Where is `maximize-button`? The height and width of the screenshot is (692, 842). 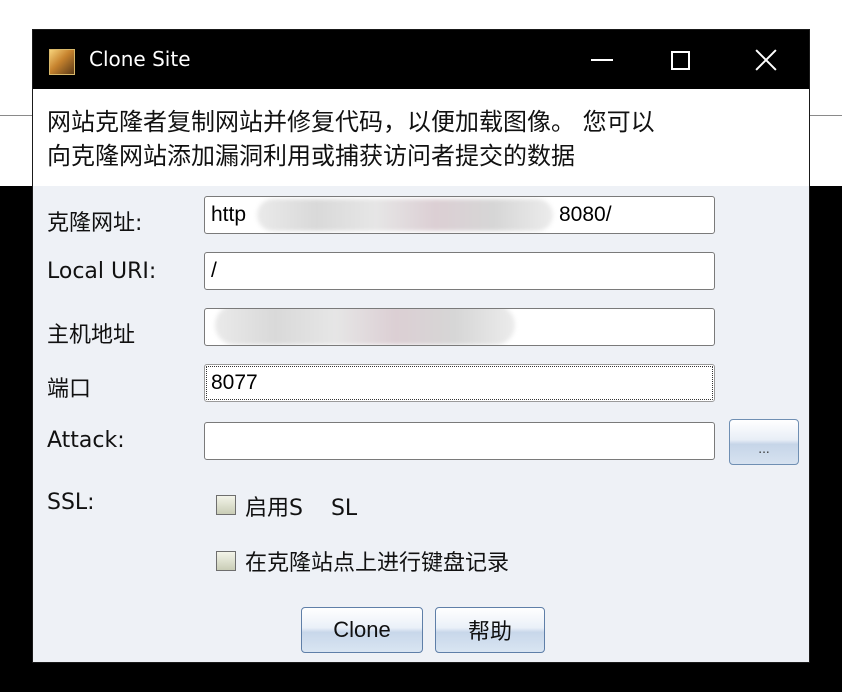 maximize-button is located at coordinates (680, 60).